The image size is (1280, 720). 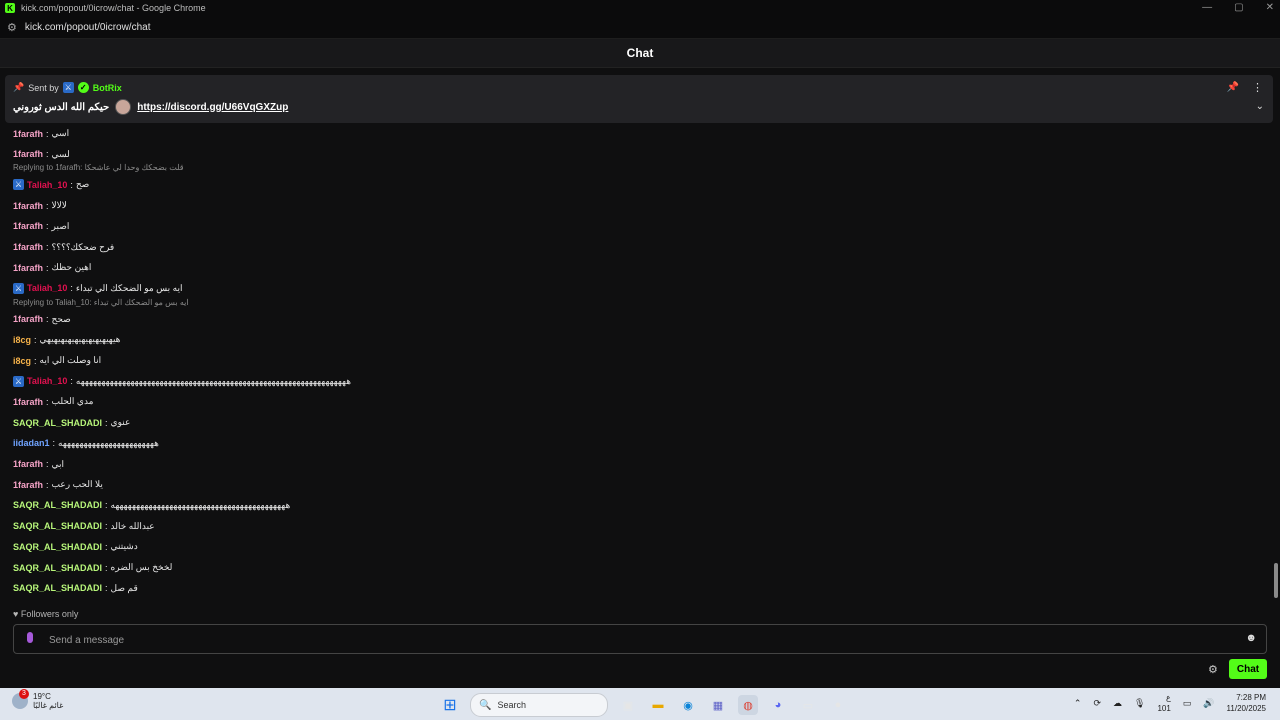 I want to click on chat-message: i8cg: انا وصلت الي ايه, so click(x=57, y=360).